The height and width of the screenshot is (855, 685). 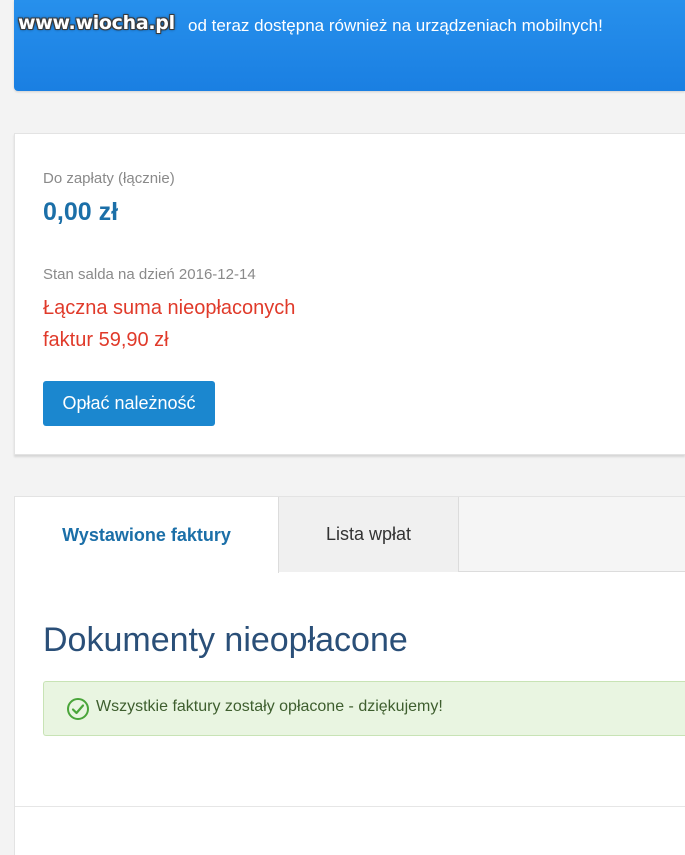 What do you see at coordinates (149, 274) in the screenshot?
I see `balance-date-label: Stan salda na dzień 2016-12-14` at bounding box center [149, 274].